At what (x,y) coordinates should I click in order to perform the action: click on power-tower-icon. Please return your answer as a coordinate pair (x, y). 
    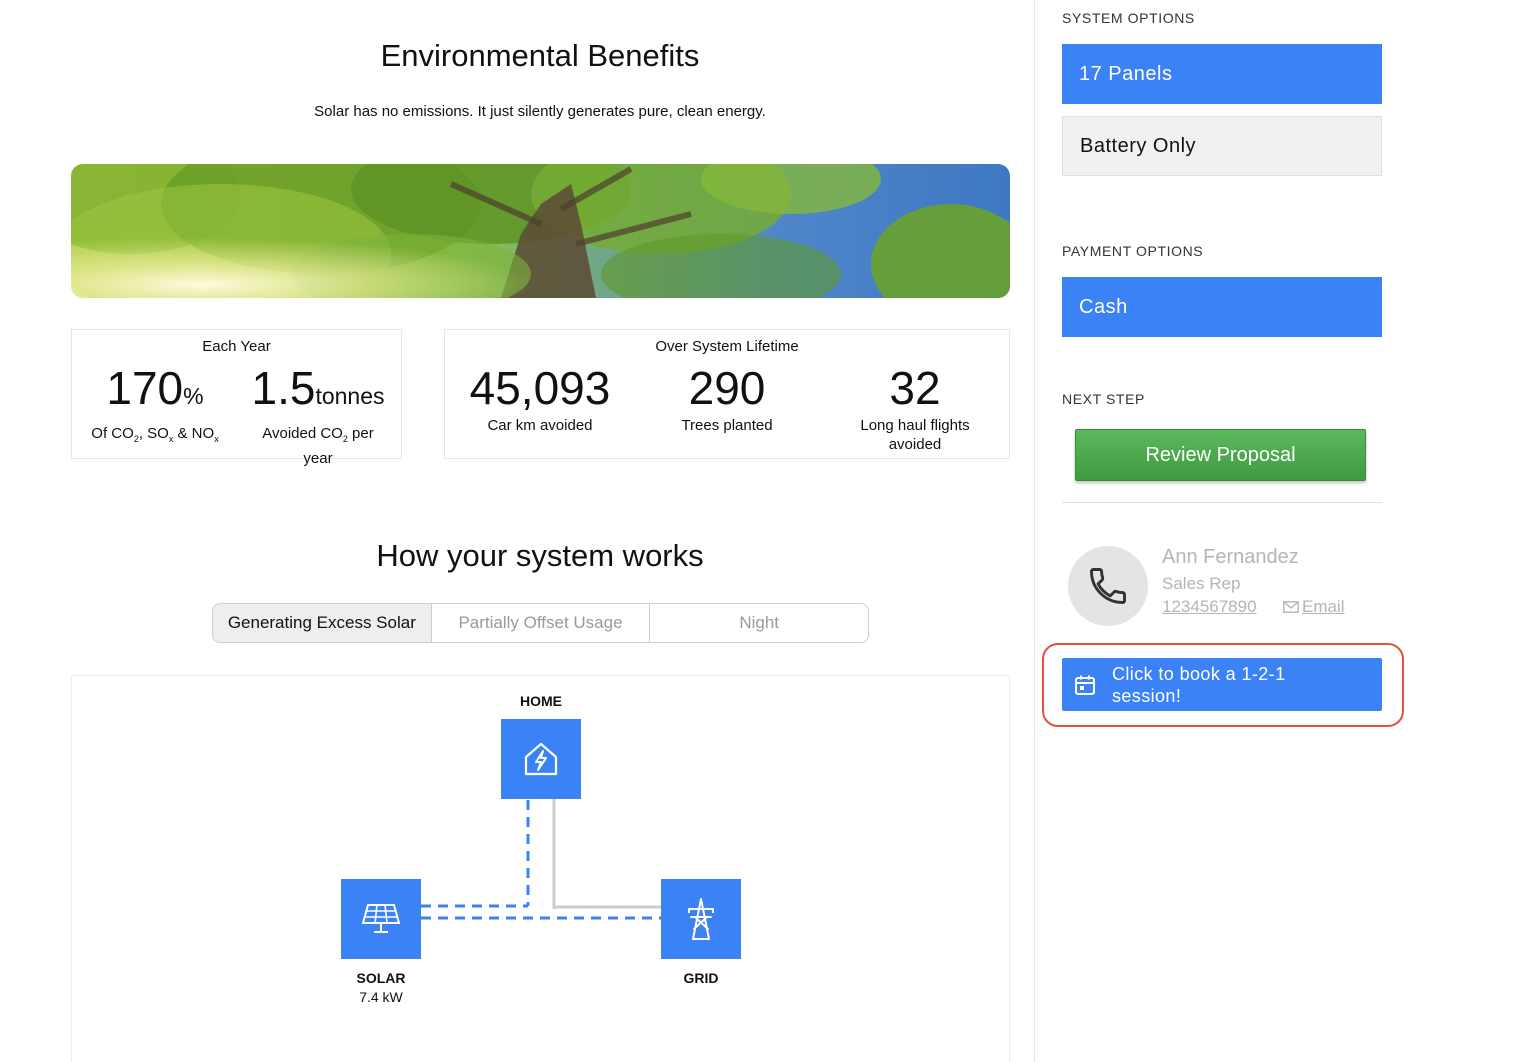
    Looking at the image, I should click on (701, 919).